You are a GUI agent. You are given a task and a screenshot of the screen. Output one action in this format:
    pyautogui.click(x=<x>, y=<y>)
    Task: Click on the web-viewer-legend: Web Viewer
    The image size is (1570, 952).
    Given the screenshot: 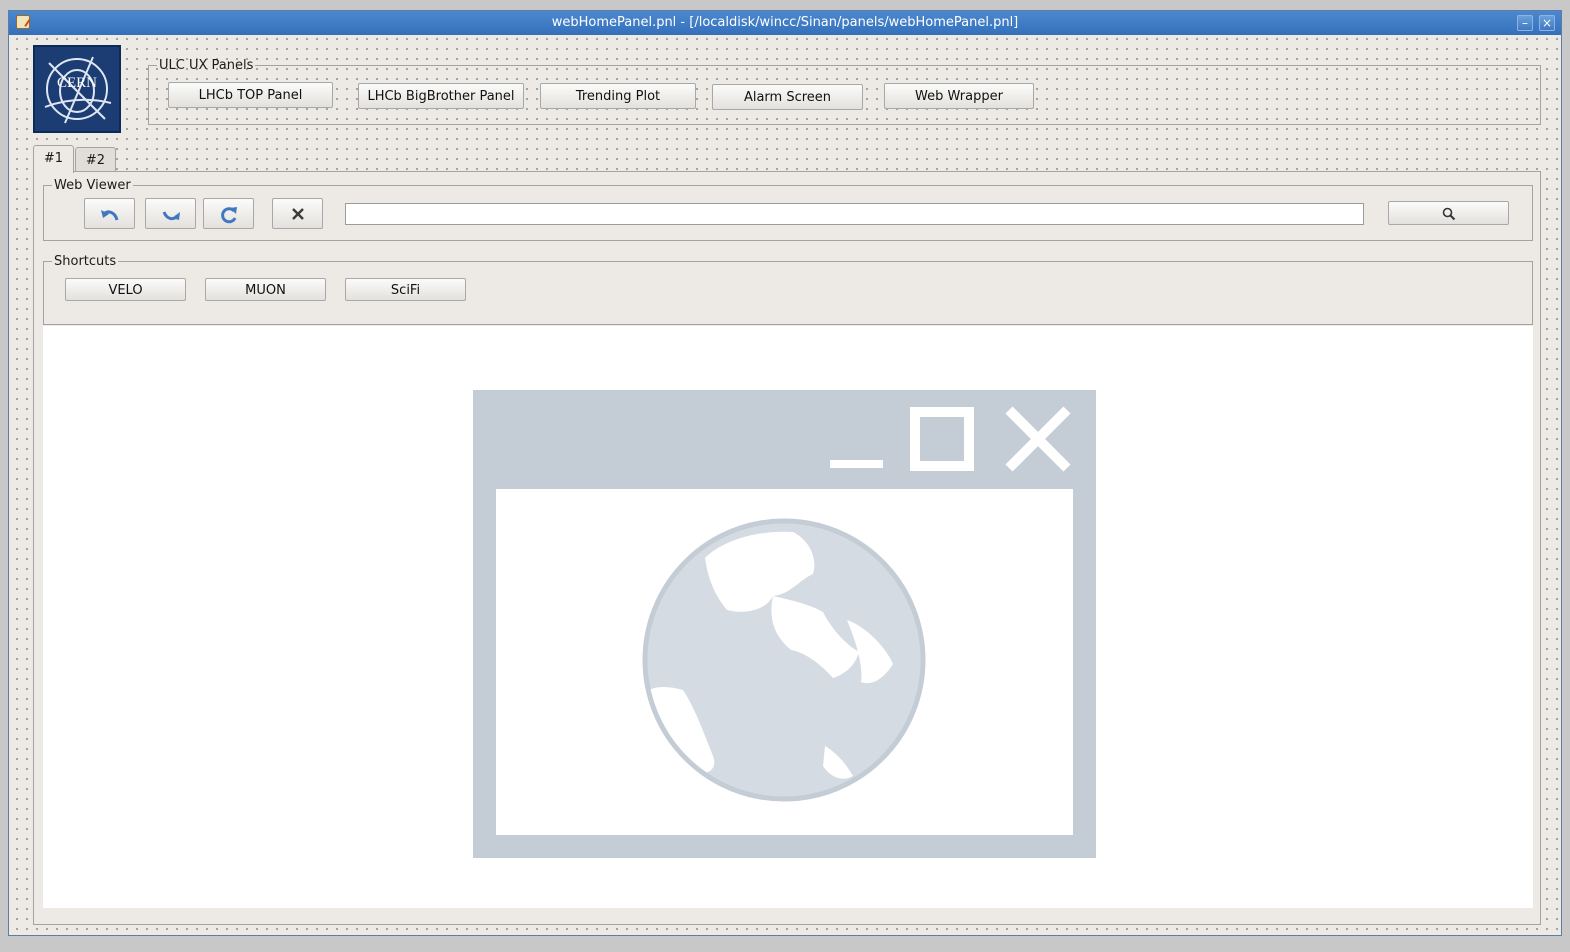 What is the action you would take?
    pyautogui.click(x=92, y=185)
    